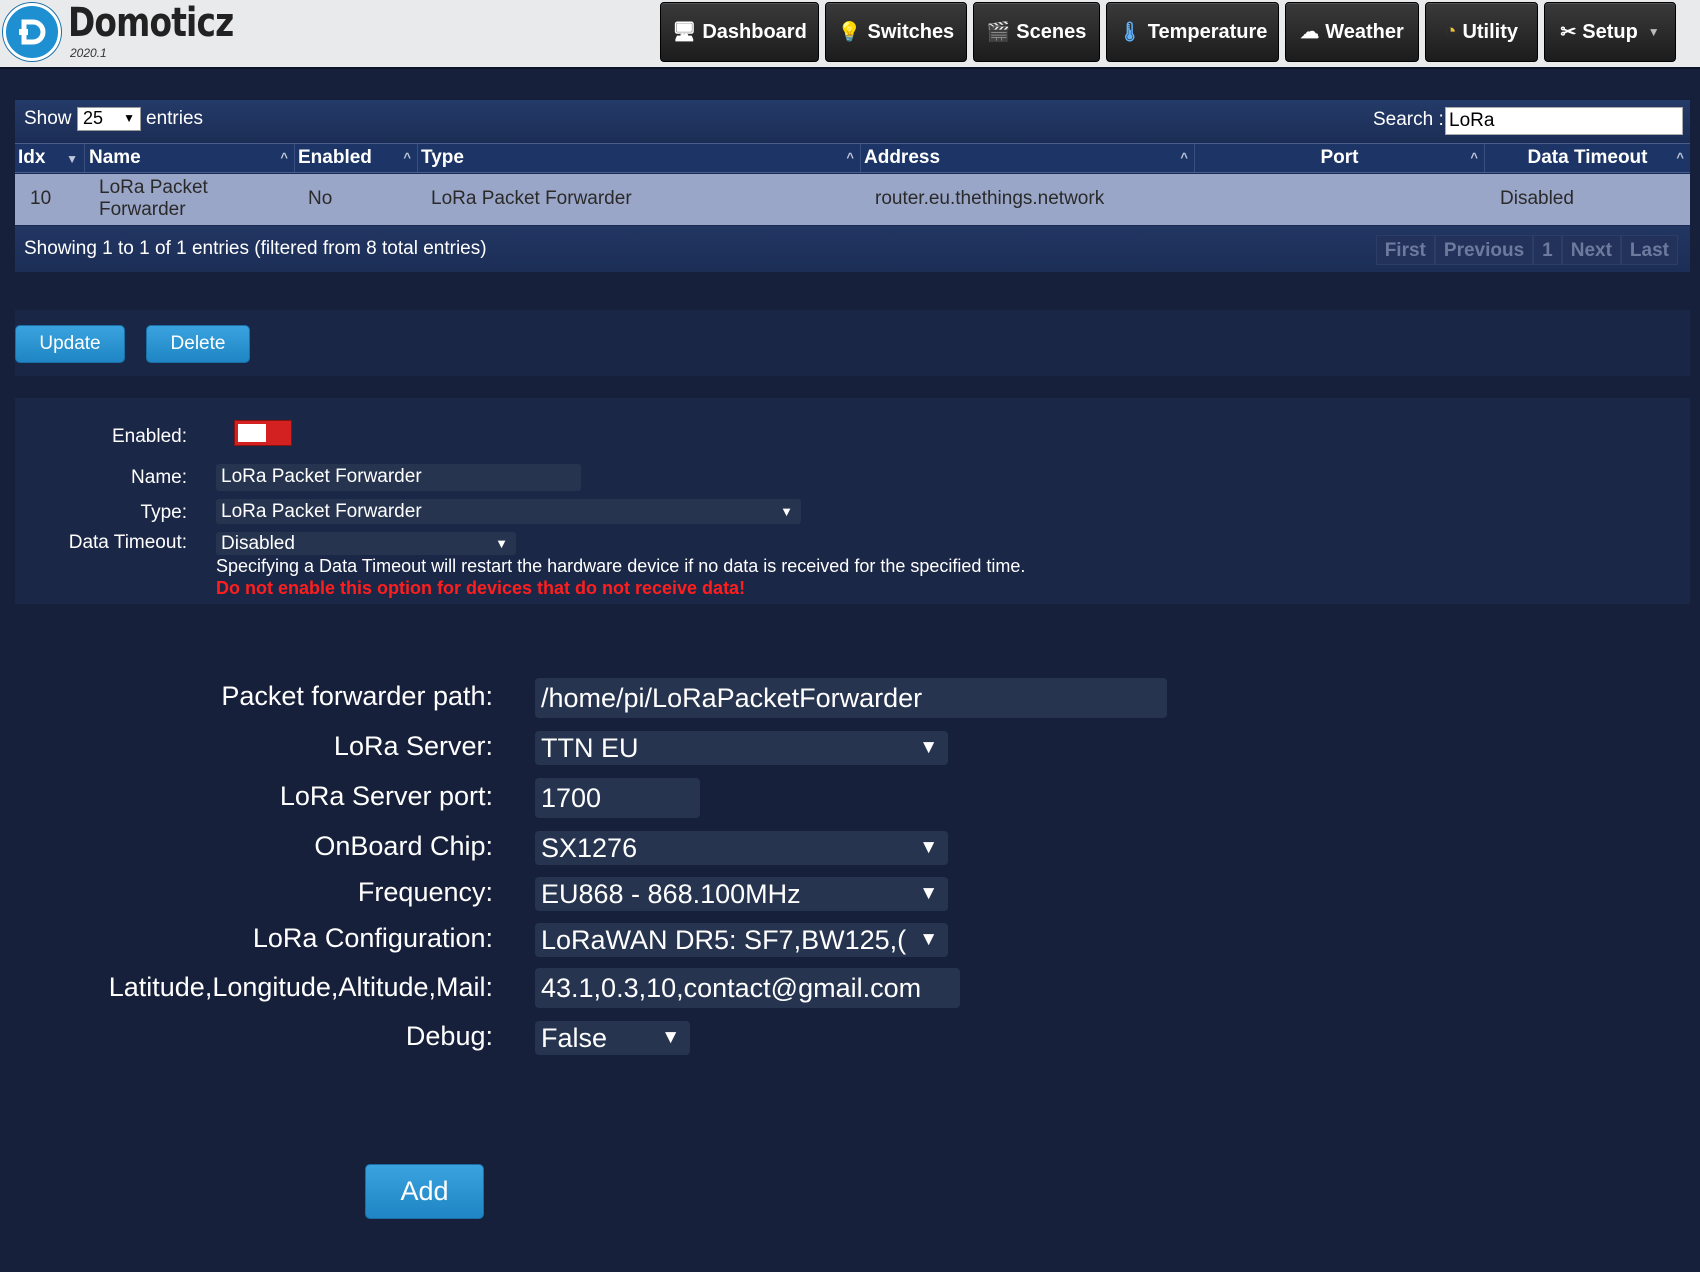 Image resolution: width=1700 pixels, height=1272 pixels. Describe the element at coordinates (508, 511) in the screenshot. I see `type-select: LoRa Packet Forwarder ▼` at that location.